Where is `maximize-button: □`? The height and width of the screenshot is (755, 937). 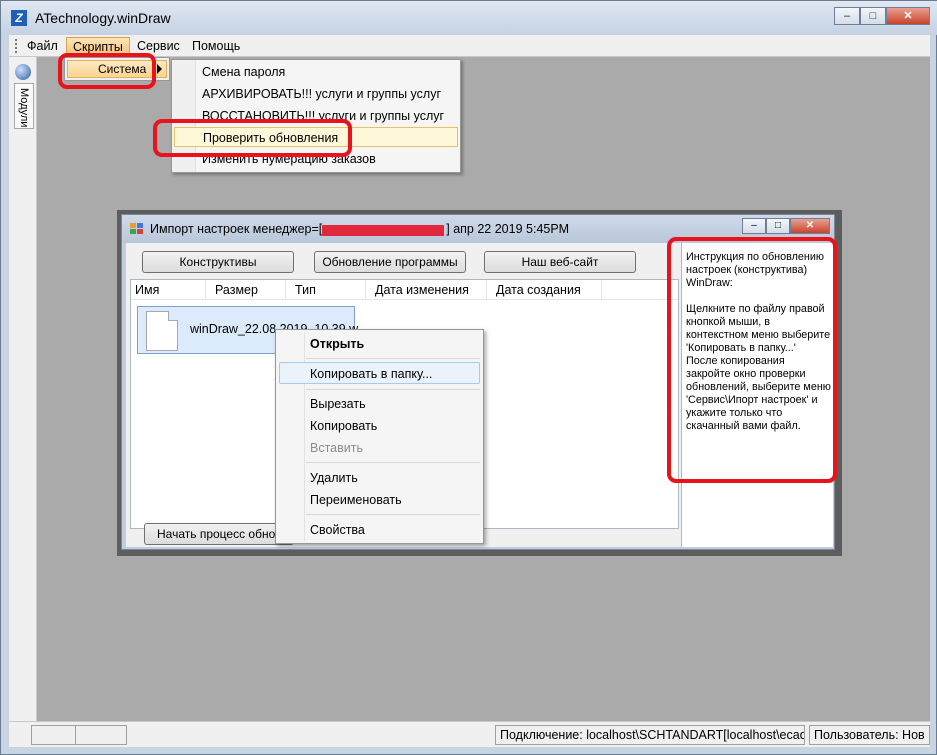
maximize-button: □ is located at coordinates (873, 16).